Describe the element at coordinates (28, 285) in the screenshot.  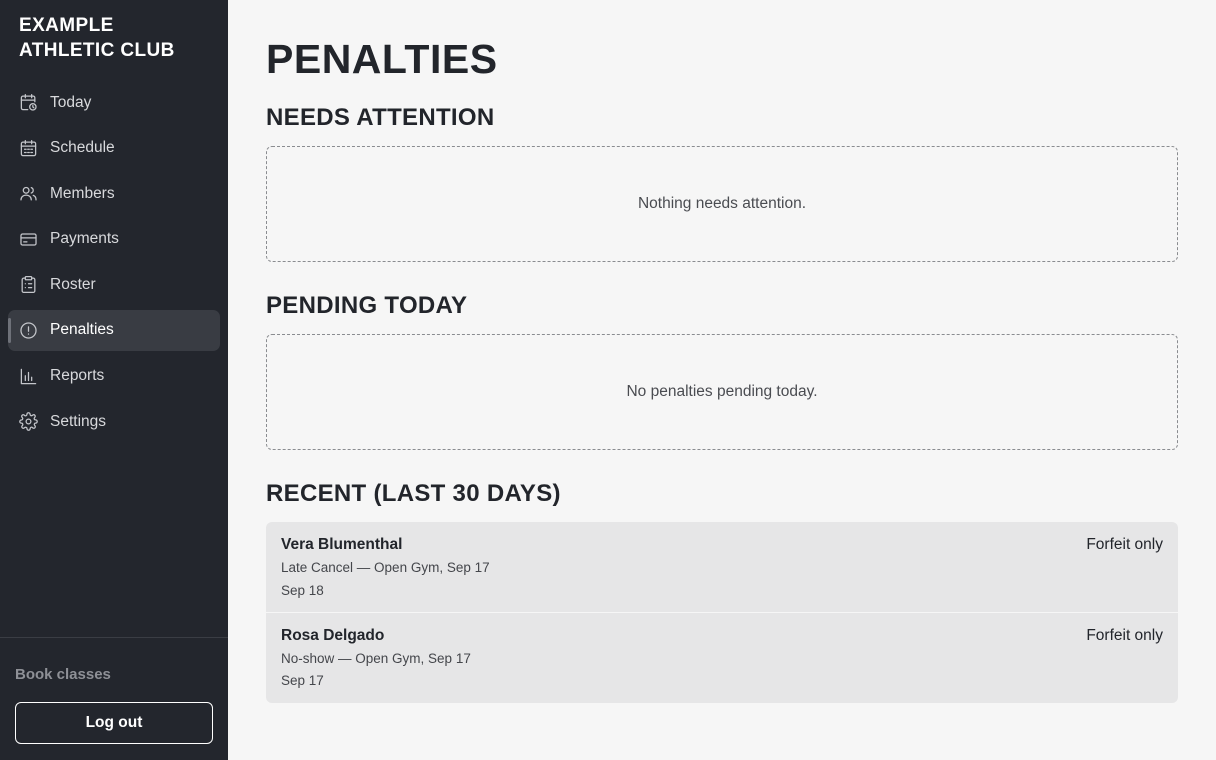
I see `clipboard-list-icon` at that location.